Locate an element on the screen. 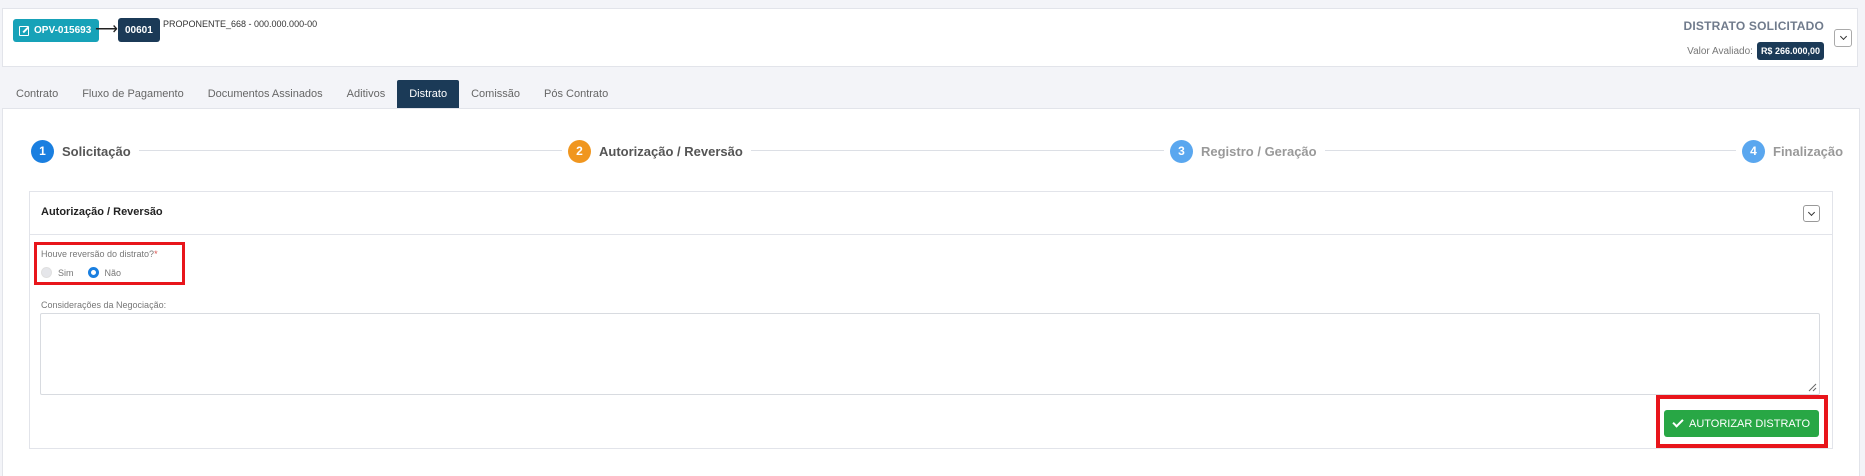 The image size is (1865, 476). valor-avaliado: Valor Avaliado: R$ 266.000,00 is located at coordinates (1755, 51).